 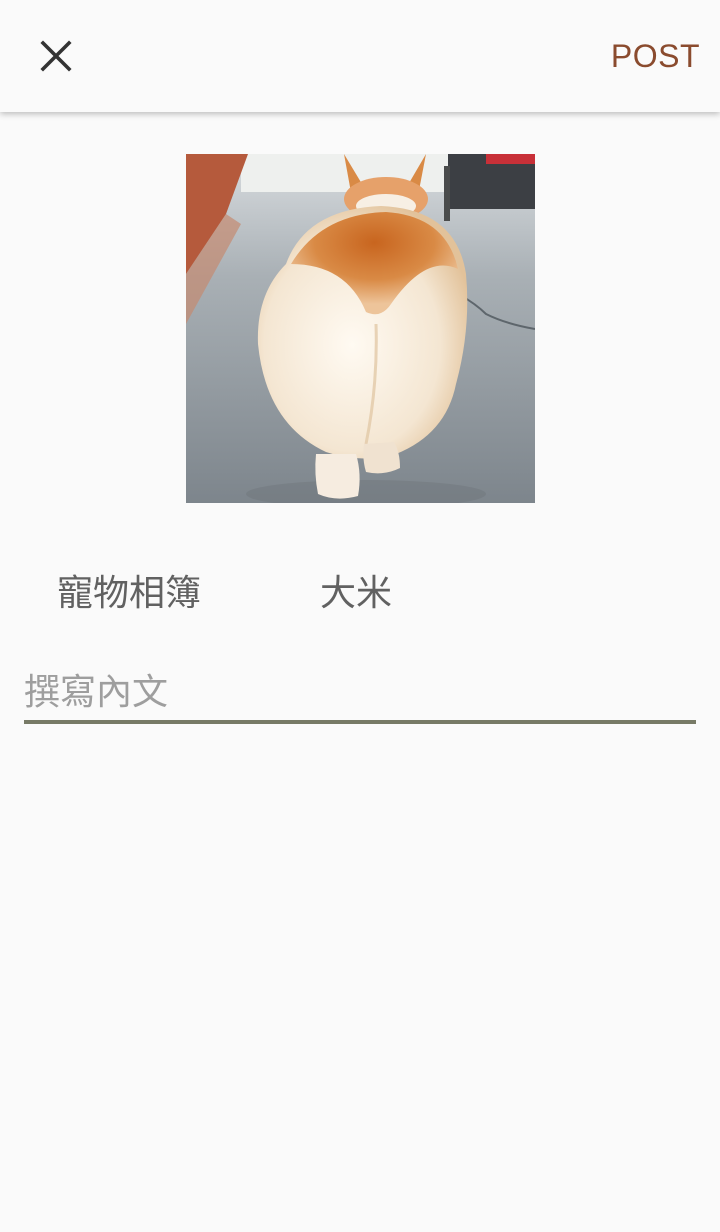 I want to click on post-meta-row: 寵物相簿 大米, so click(x=360, y=596).